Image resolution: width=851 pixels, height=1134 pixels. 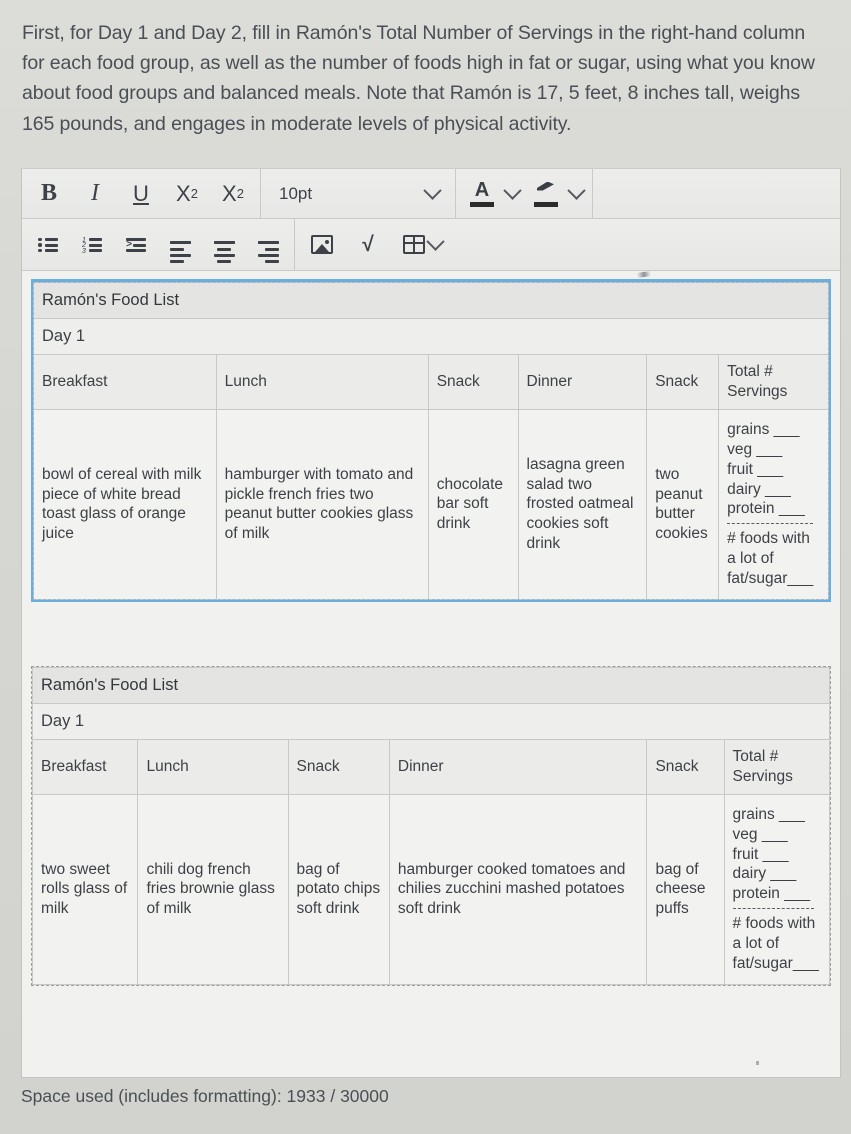 What do you see at coordinates (482, 190) in the screenshot?
I see `text-color-letter: A` at bounding box center [482, 190].